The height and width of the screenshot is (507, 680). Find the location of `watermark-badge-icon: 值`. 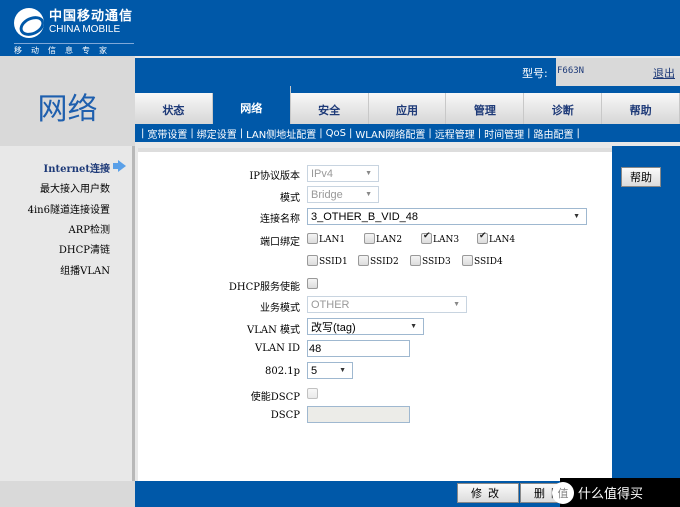

watermark-badge-icon: 值 is located at coordinates (563, 492).